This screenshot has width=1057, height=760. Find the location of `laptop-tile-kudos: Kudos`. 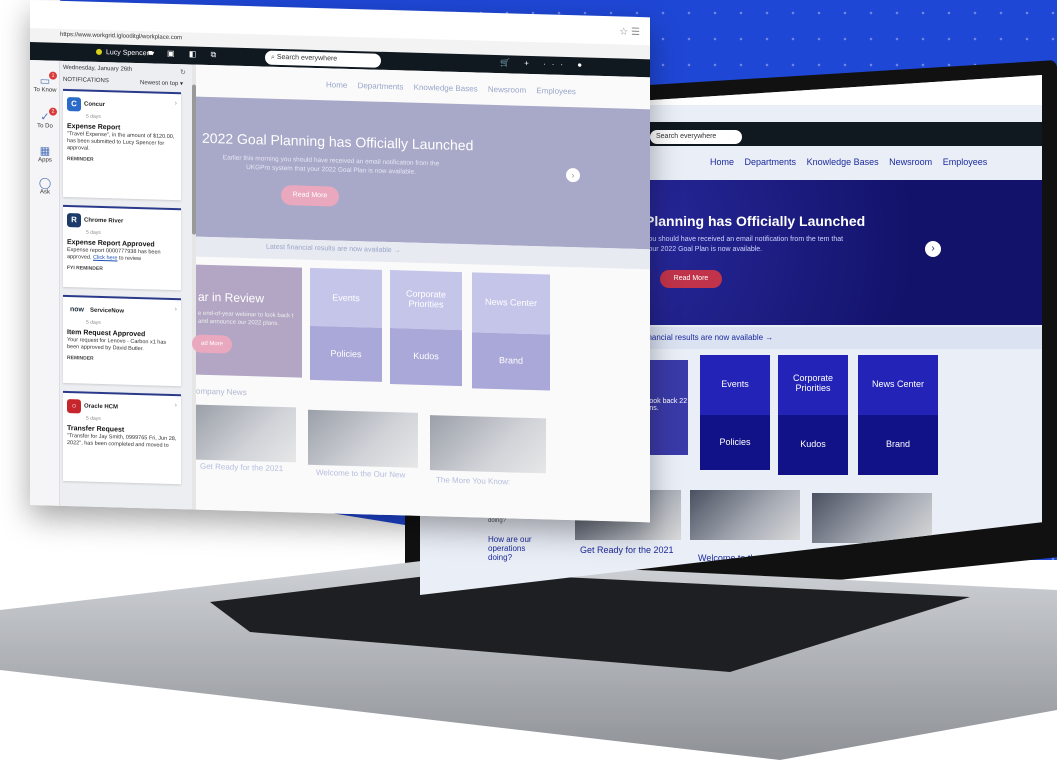

laptop-tile-kudos: Kudos is located at coordinates (813, 445).